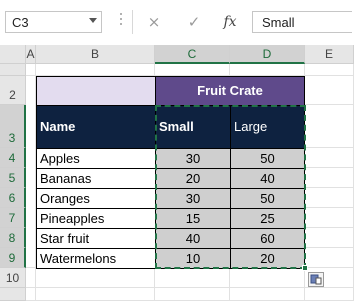  What do you see at coordinates (95, 294) in the screenshot?
I see `cell-b11` at bounding box center [95, 294].